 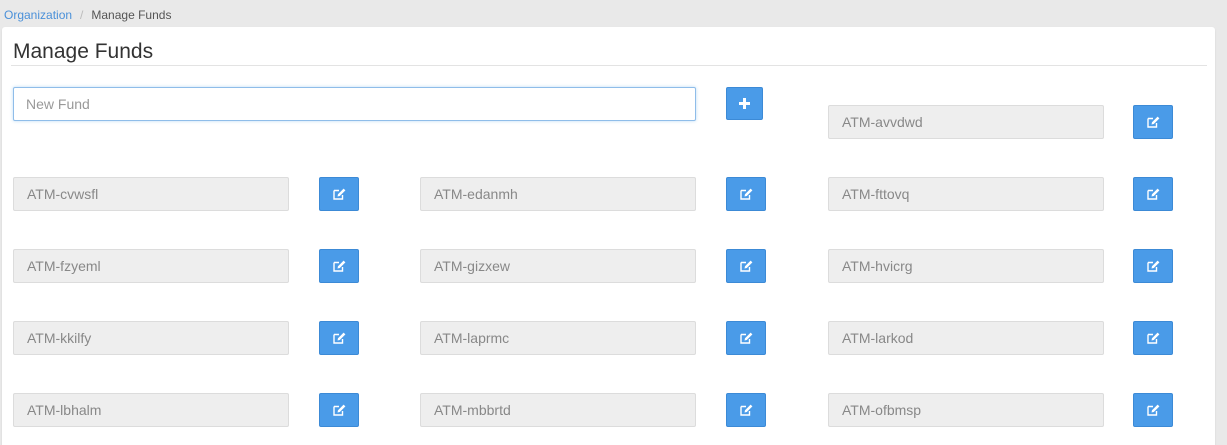 I want to click on breadcrumb-current: Manage Funds, so click(x=131, y=15).